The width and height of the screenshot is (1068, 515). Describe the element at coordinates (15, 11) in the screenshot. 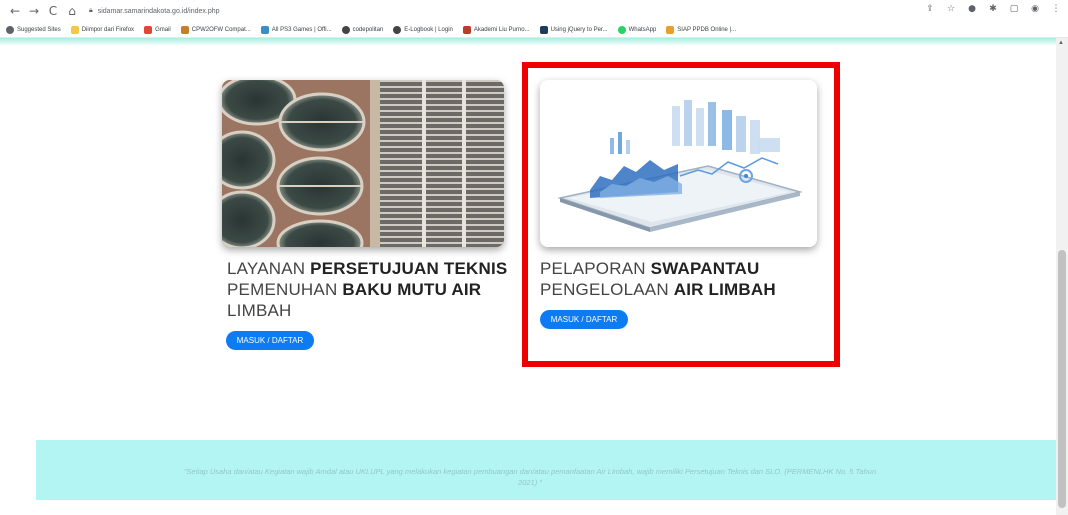

I see `back-arrow-icon: ←` at that location.